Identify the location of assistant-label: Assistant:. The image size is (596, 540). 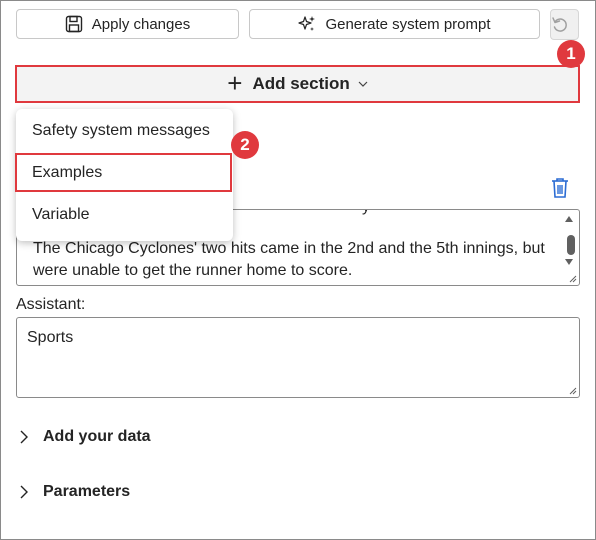
(51, 304).